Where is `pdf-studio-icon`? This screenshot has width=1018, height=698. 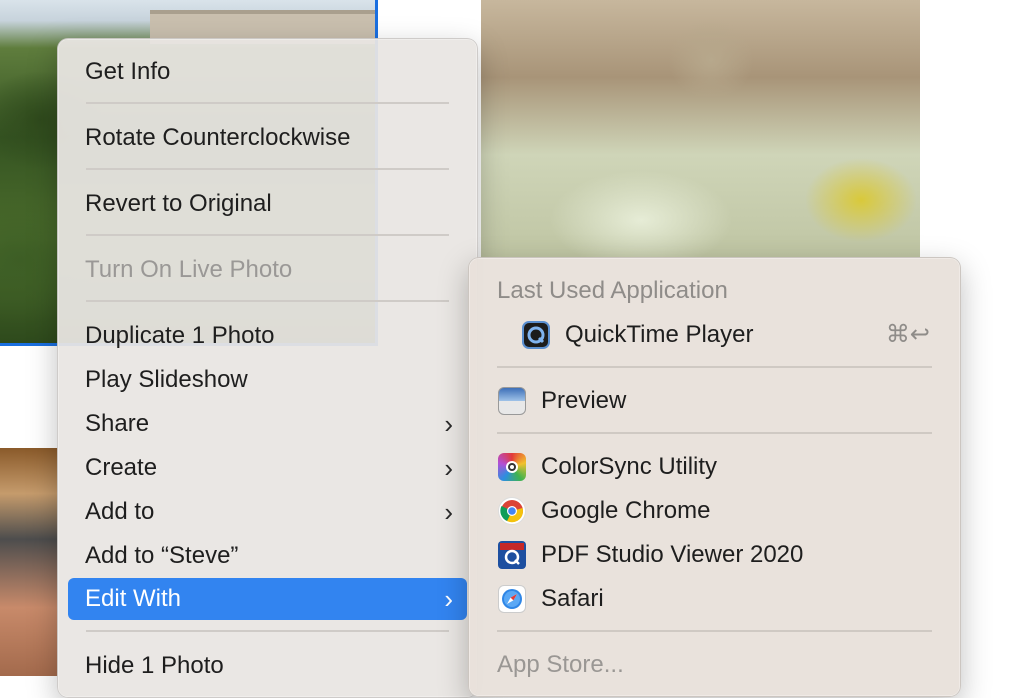
pdf-studio-icon is located at coordinates (512, 555).